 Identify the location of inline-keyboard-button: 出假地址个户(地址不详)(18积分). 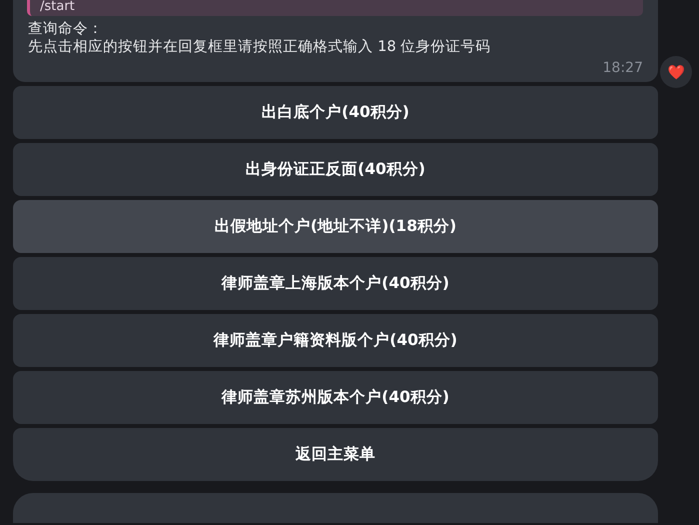
(335, 226).